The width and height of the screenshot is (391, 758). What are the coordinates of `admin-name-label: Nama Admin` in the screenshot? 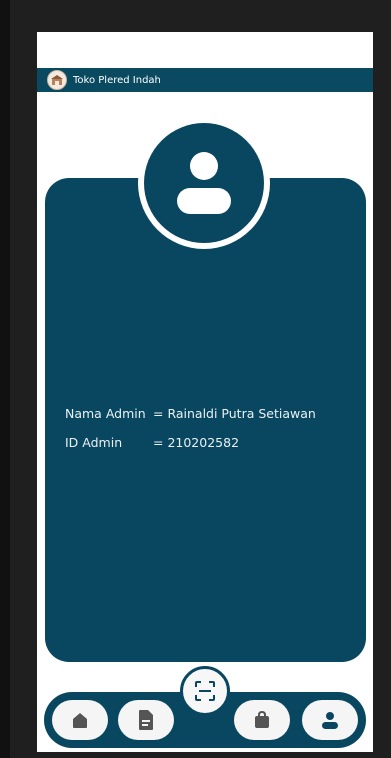 It's located at (105, 413).